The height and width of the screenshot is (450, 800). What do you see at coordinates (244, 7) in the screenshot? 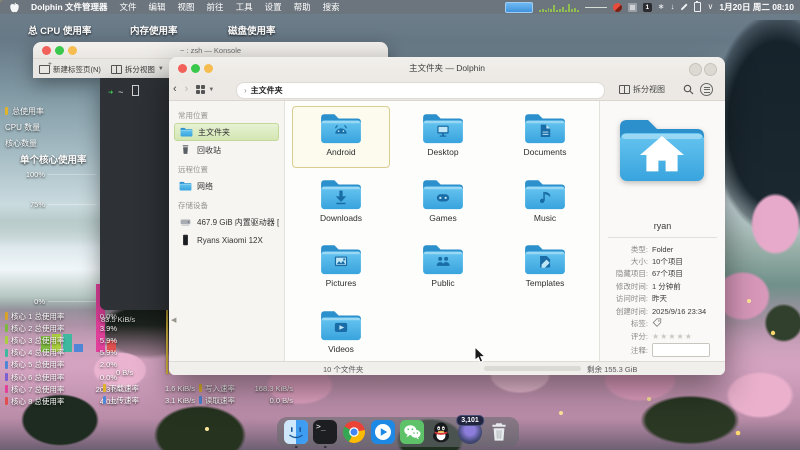
I see `menubar-item: 工具` at bounding box center [244, 7].